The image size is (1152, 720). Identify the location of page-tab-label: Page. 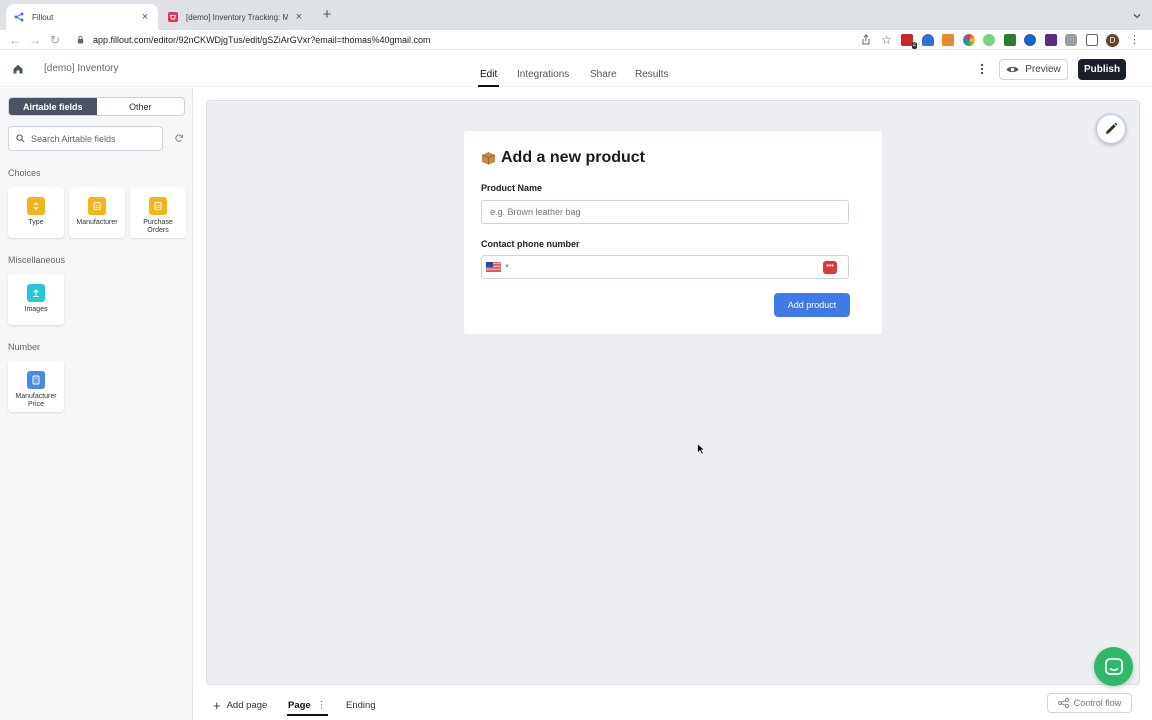
(299, 705).